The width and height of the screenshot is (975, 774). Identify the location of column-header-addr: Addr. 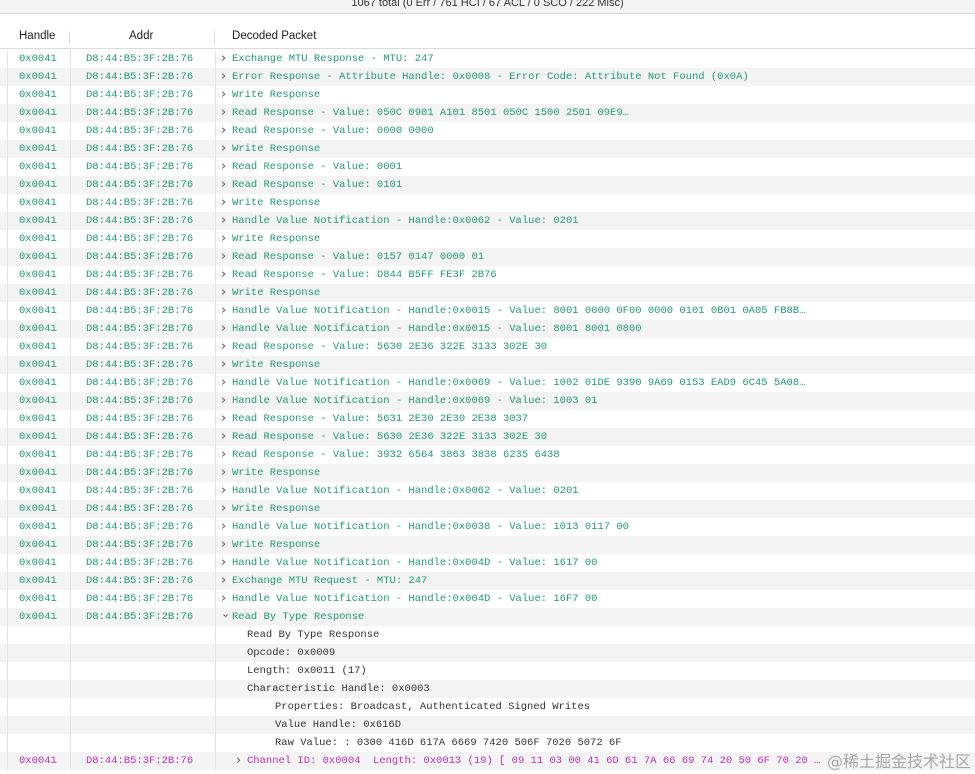
(141, 36).